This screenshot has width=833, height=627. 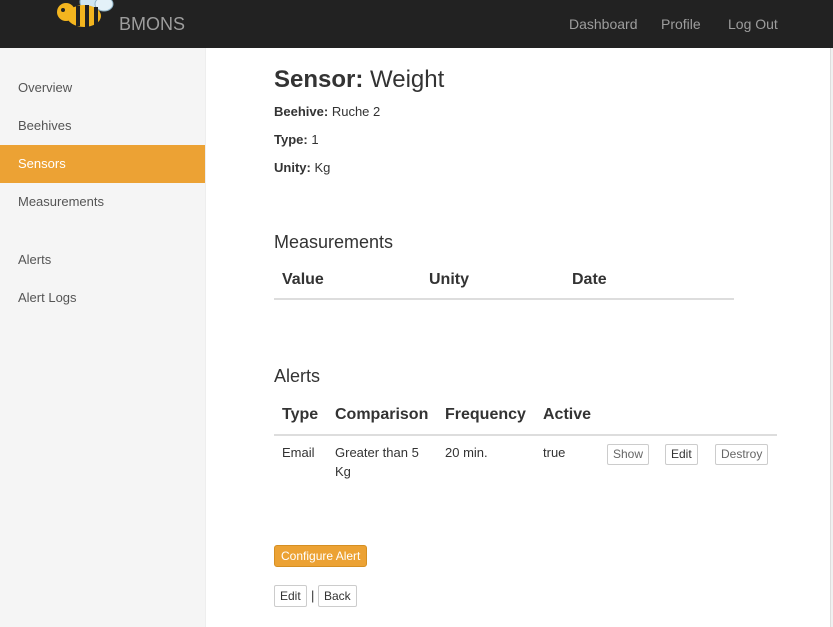 What do you see at coordinates (303, 279) in the screenshot?
I see `measurements-col-value: Value` at bounding box center [303, 279].